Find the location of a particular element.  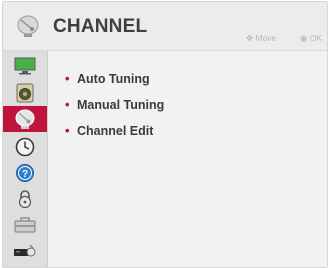

help-question-icon: ? is located at coordinates (25, 173).